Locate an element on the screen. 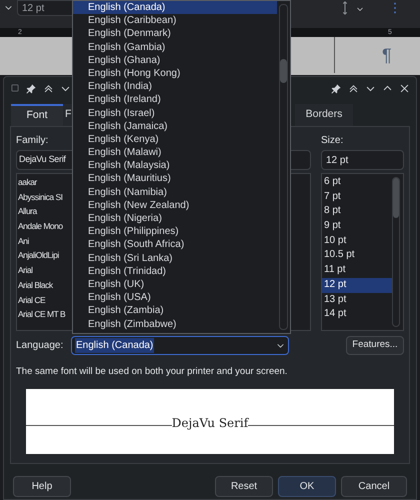 The height and width of the screenshot is (500, 420). list-item: Andale Mono is located at coordinates (40, 226).